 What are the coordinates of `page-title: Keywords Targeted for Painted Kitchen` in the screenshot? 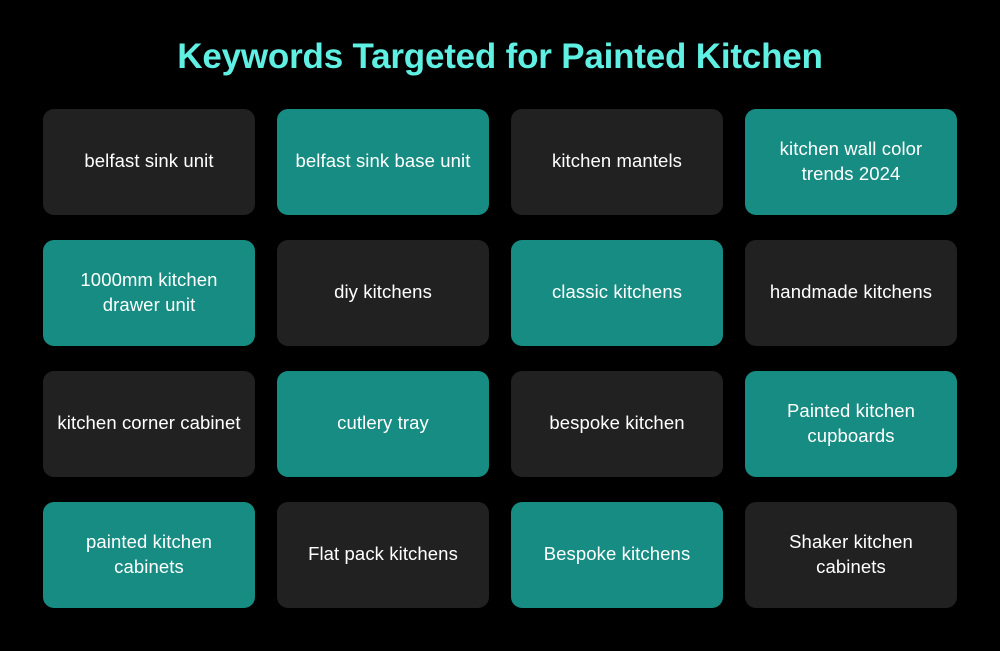 It's located at (500, 56).